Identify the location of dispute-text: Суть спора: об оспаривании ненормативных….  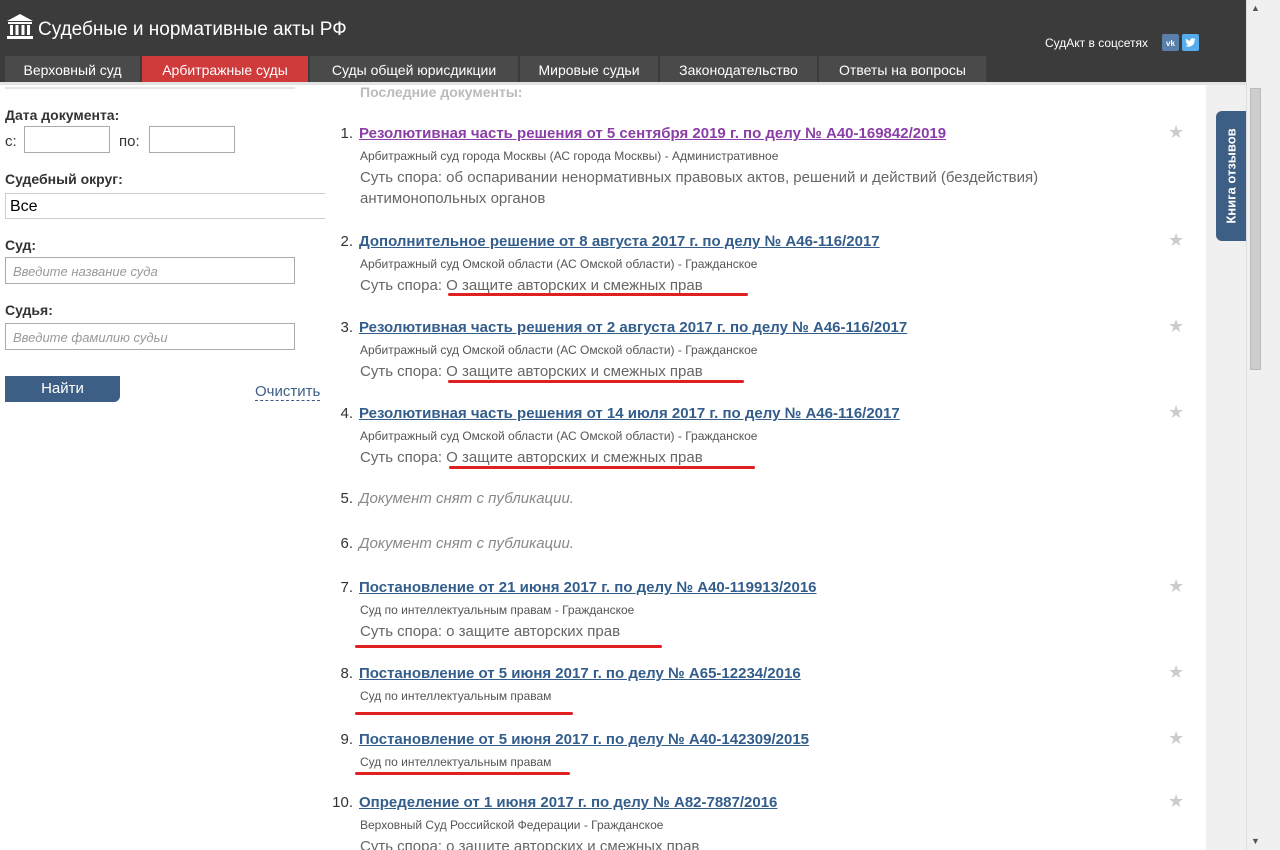
(699, 188).